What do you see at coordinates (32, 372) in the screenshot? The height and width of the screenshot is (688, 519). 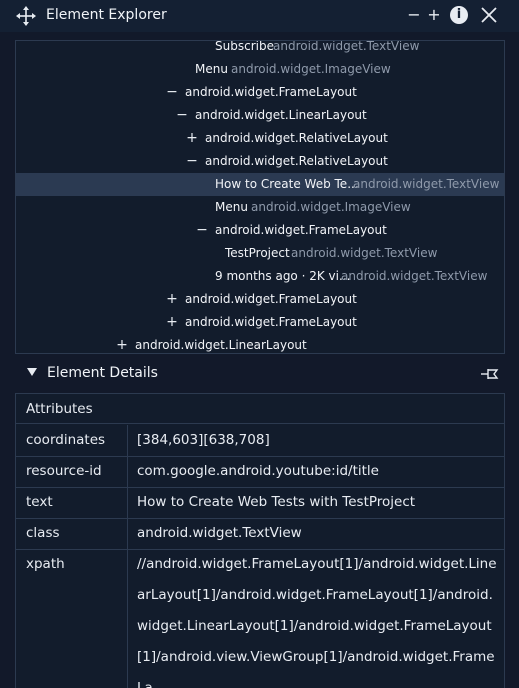 I see `collapse-triangle-icon` at bounding box center [32, 372].